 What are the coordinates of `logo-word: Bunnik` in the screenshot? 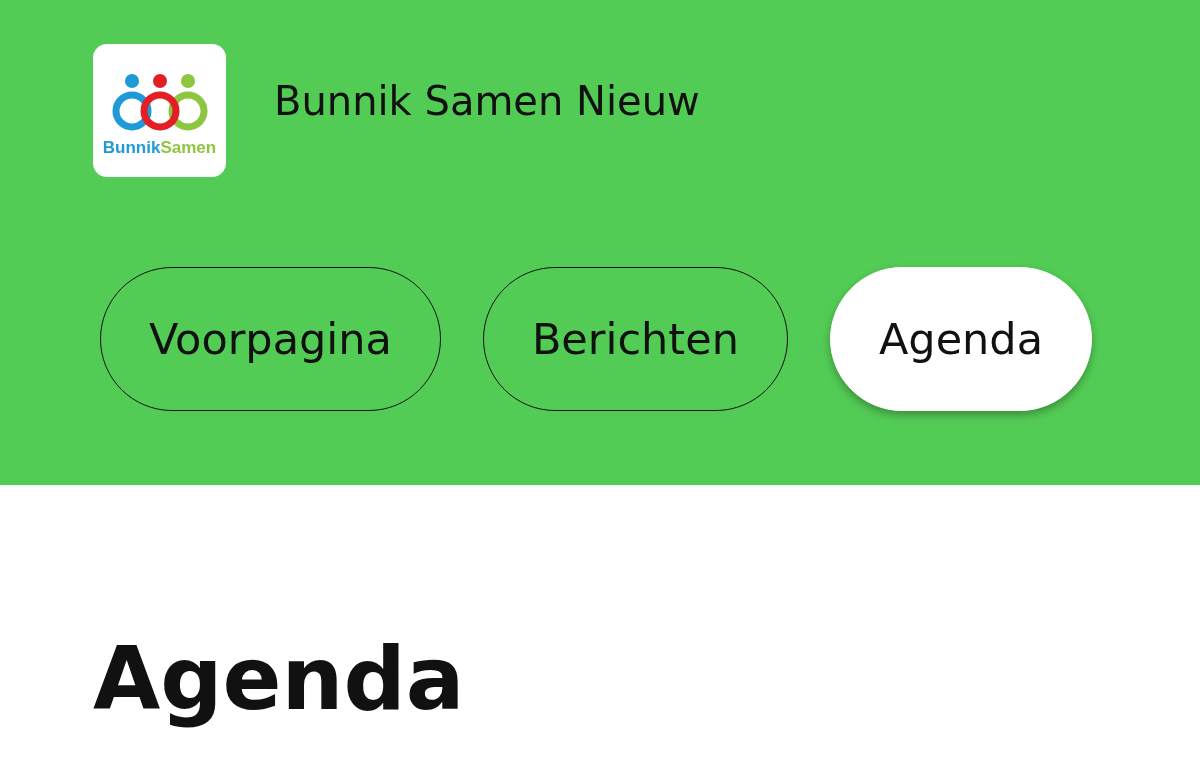 It's located at (131, 147).